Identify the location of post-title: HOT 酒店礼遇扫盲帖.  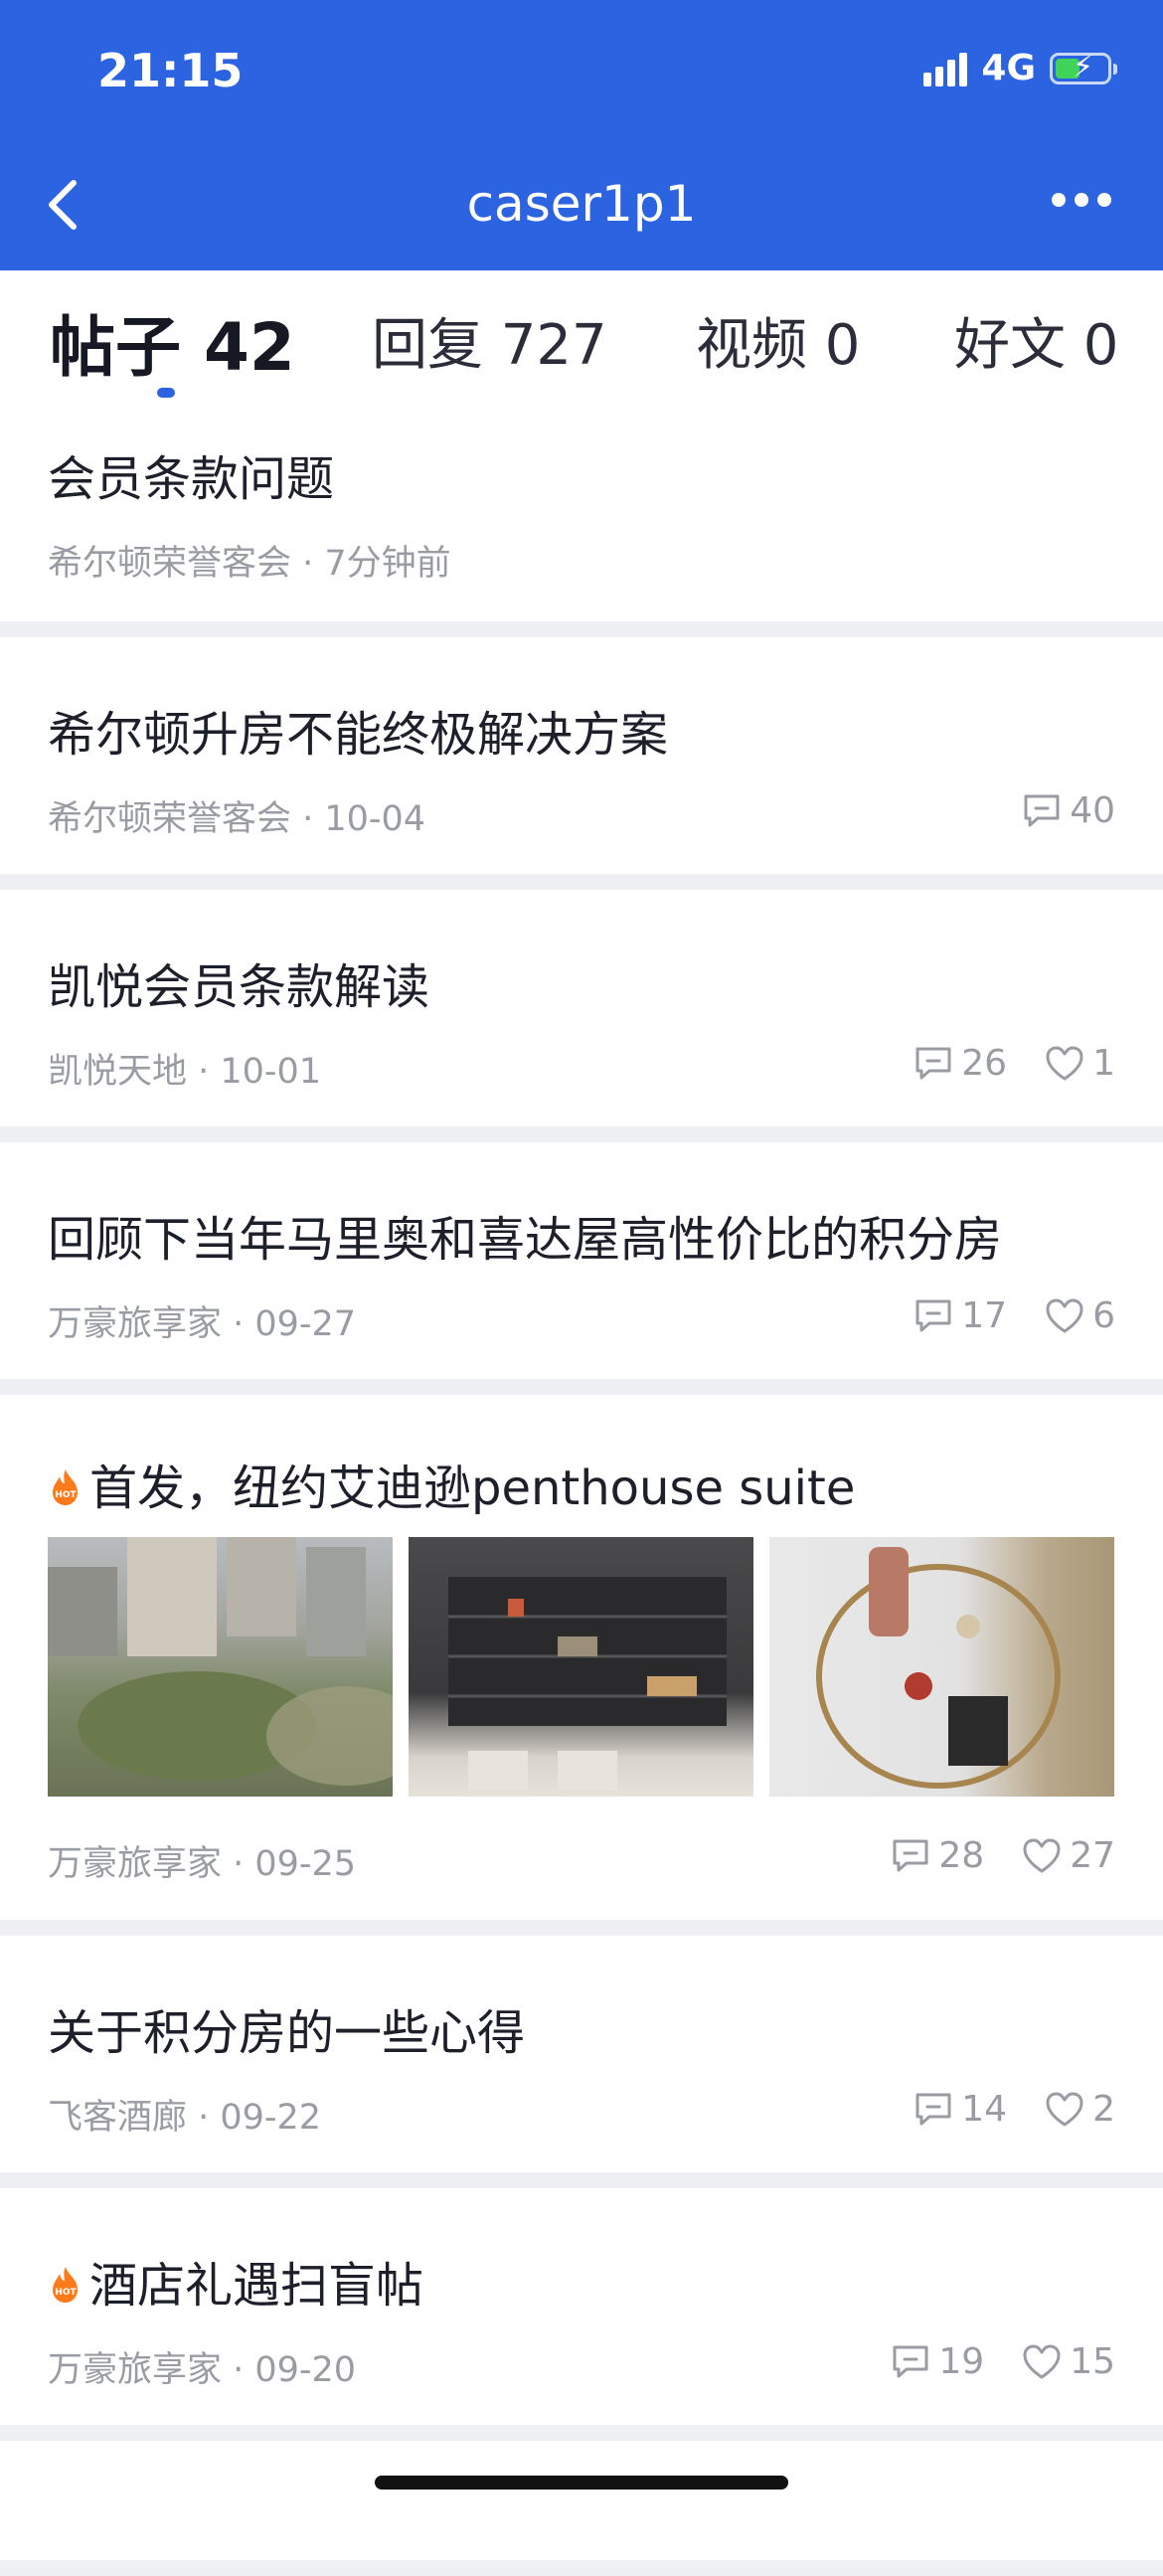
(235, 2281).